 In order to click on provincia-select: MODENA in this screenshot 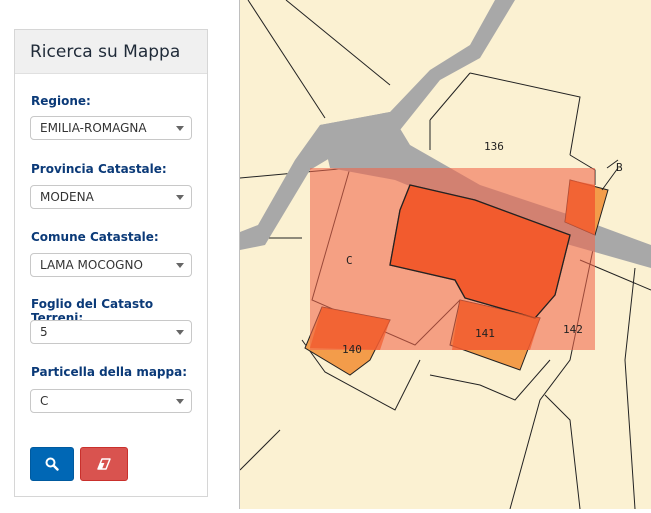, I will do `click(111, 197)`.